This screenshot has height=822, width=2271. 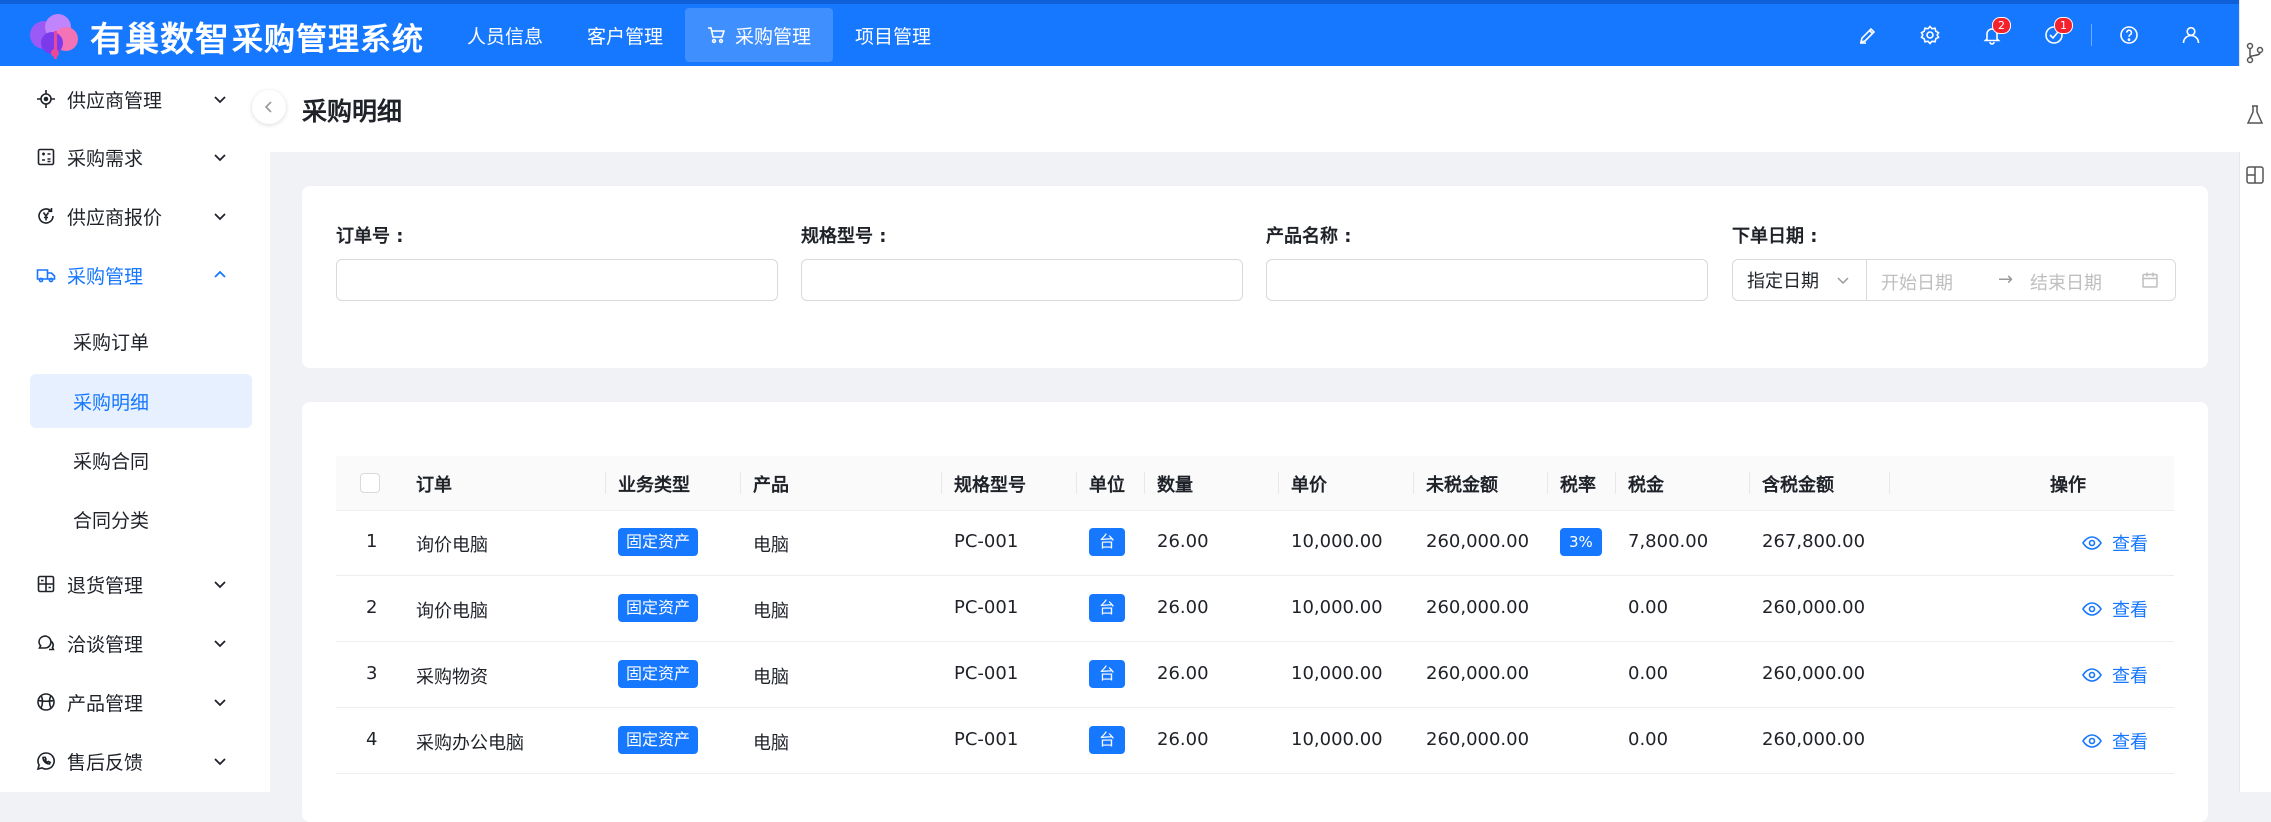 I want to click on user-icon, so click(x=2191, y=35).